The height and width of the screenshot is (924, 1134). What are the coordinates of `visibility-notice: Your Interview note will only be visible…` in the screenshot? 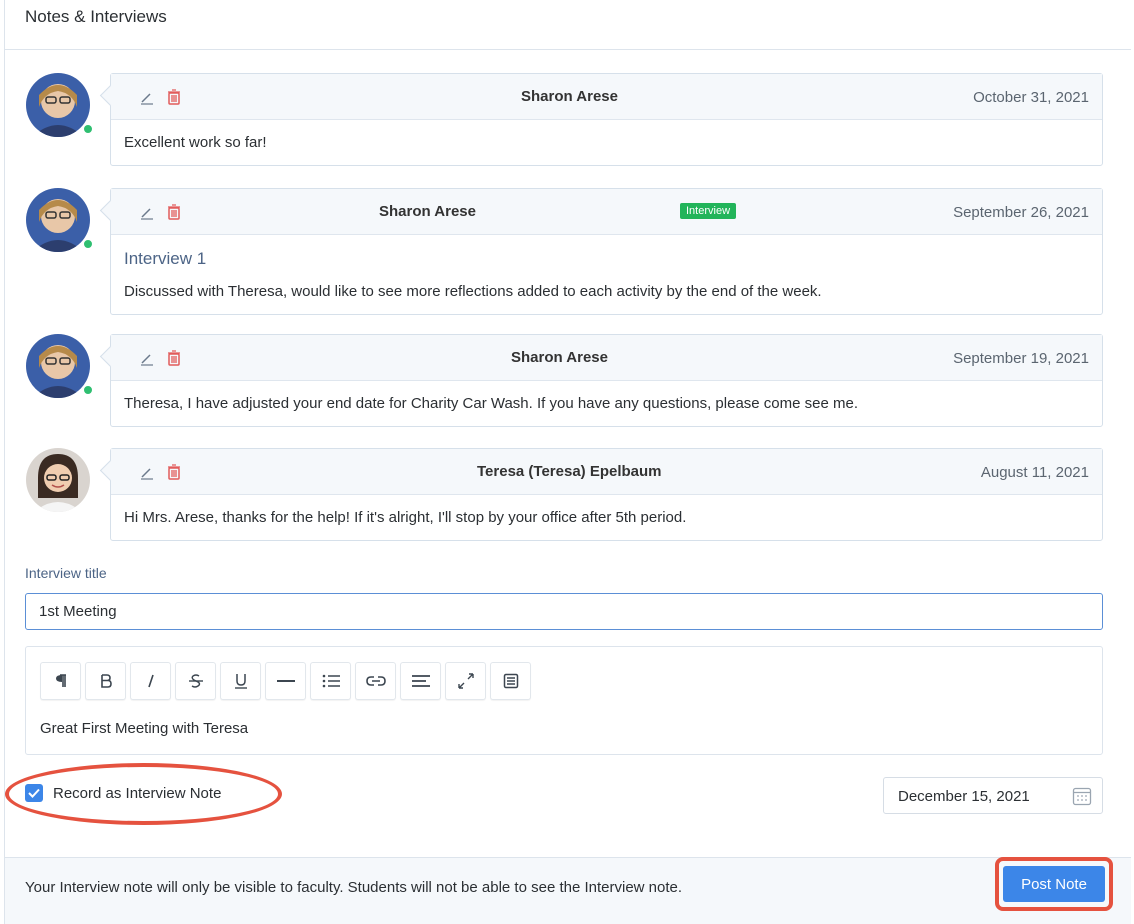 It's located at (354, 887).